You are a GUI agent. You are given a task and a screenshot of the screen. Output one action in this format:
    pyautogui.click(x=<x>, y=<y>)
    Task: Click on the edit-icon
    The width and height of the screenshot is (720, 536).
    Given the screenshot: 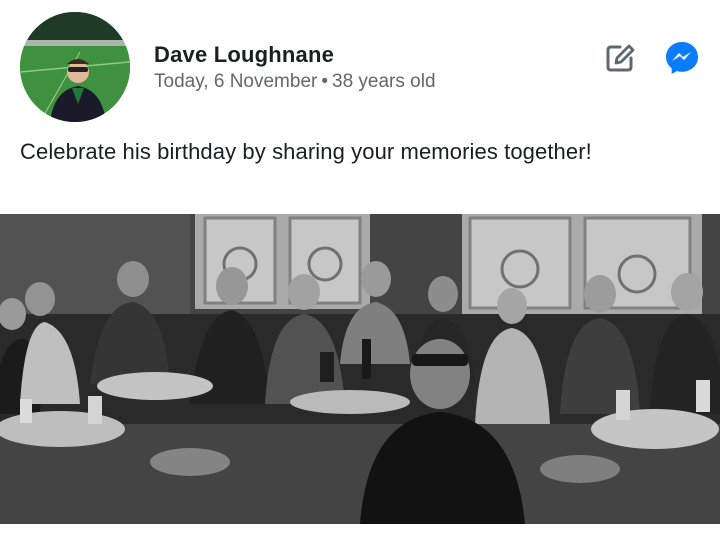 What is the action you would take?
    pyautogui.click(x=620, y=58)
    